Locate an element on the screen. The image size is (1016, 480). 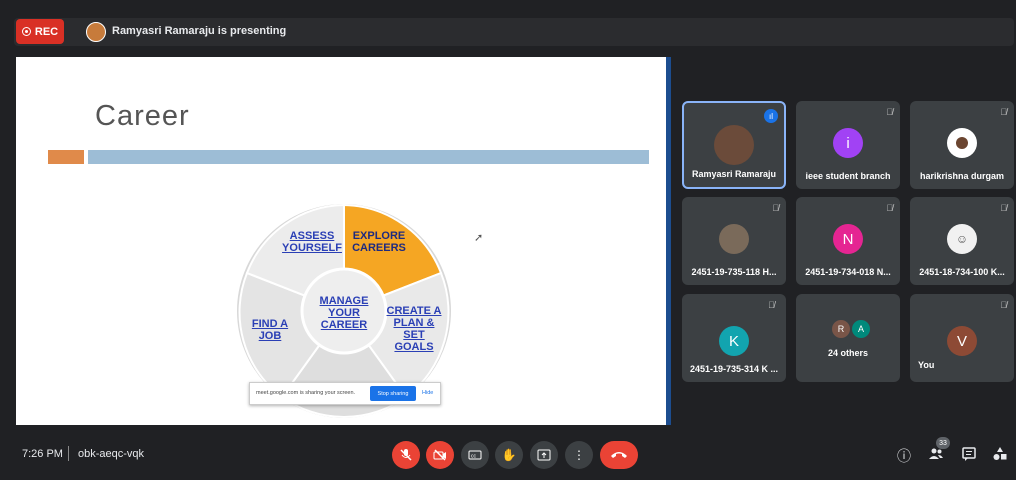
mouse-cursor-icon: ➚ is located at coordinates (479, 238).